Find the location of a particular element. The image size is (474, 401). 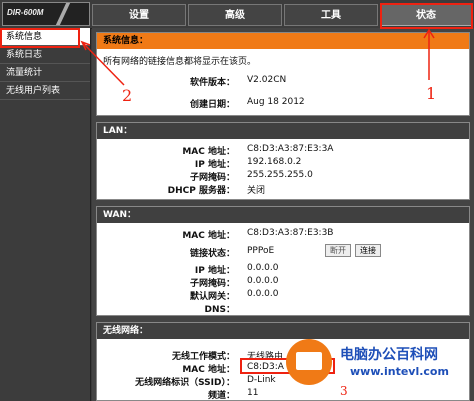

lan-dhcp-value: 关闭 is located at coordinates (256, 191).